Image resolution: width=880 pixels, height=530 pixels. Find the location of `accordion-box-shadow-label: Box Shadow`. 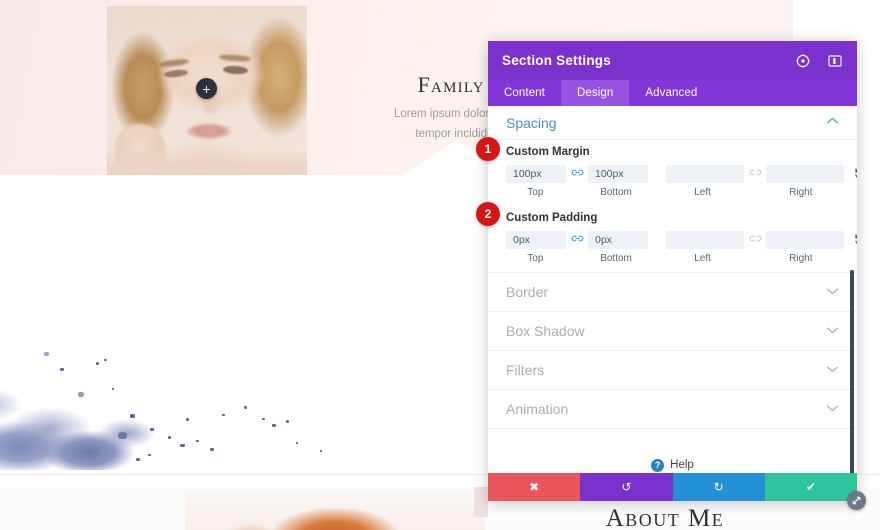

accordion-box-shadow-label: Box Shadow is located at coordinates (545, 331).